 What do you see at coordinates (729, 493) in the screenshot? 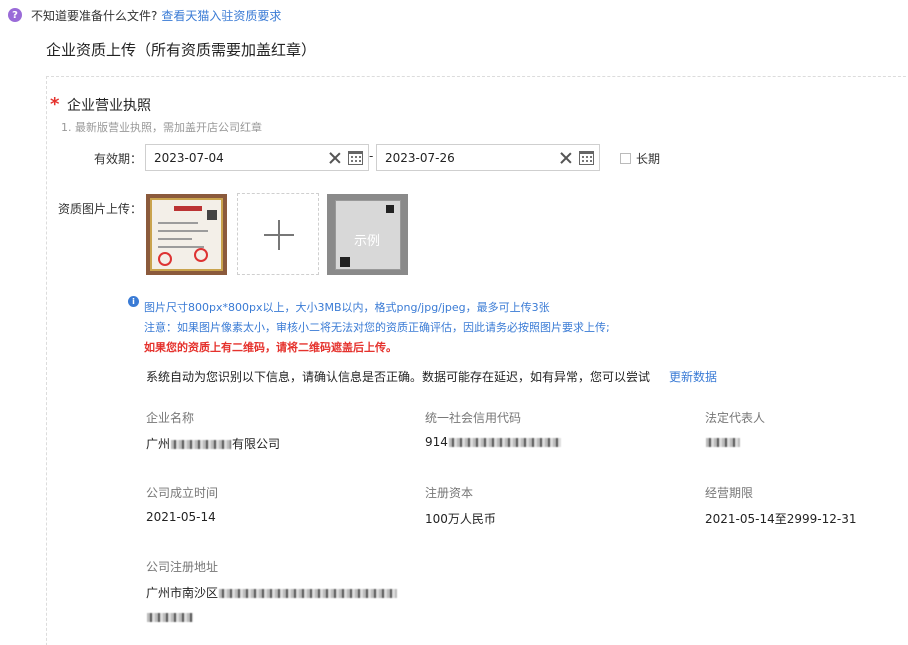
I see `business-term-label: 经营期限` at bounding box center [729, 493].